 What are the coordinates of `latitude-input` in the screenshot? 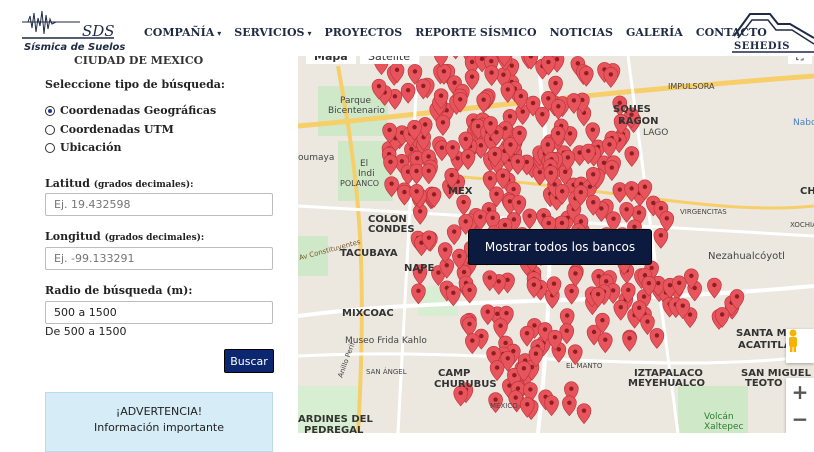 It's located at (159, 204).